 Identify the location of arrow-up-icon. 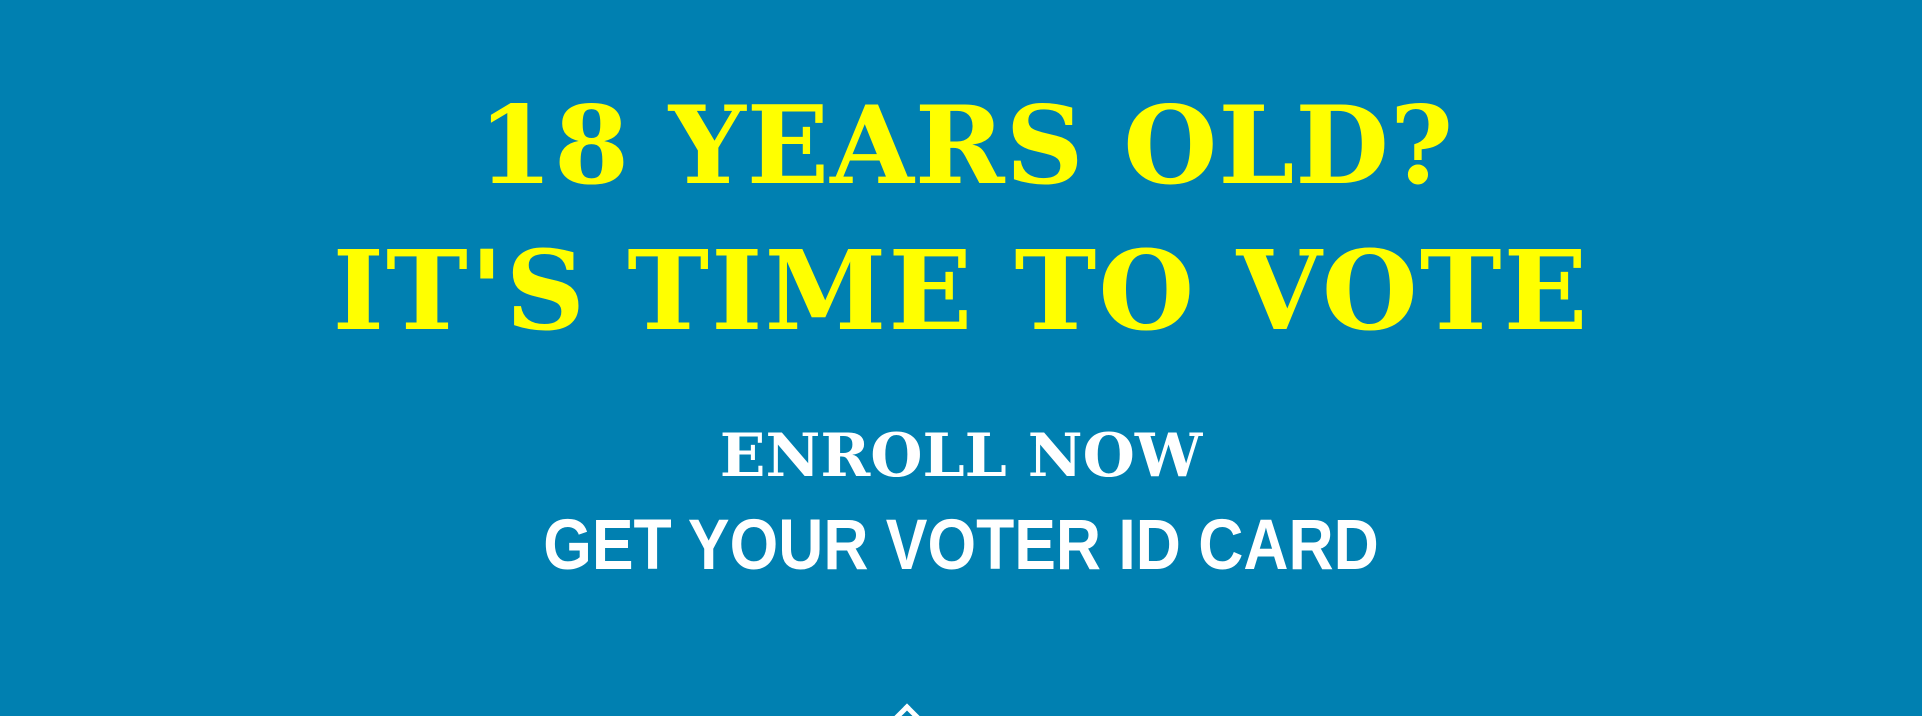
(907, 709).